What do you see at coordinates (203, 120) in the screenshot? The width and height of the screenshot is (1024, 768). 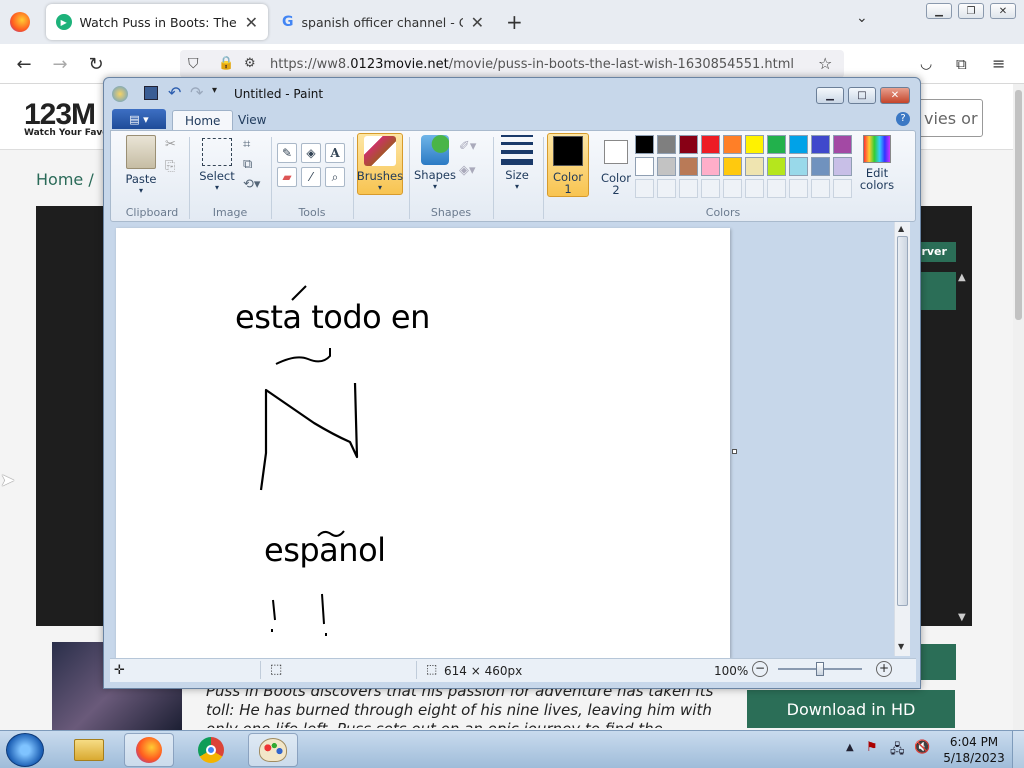 I see `tab-home: Home` at bounding box center [203, 120].